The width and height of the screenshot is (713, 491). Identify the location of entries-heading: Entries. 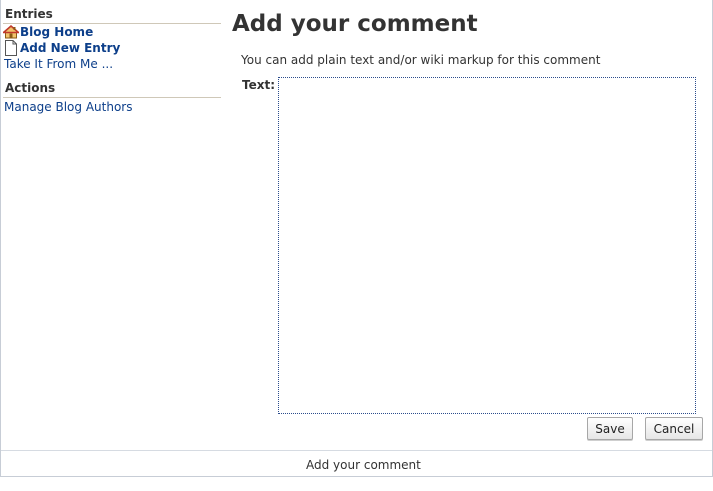
(112, 12).